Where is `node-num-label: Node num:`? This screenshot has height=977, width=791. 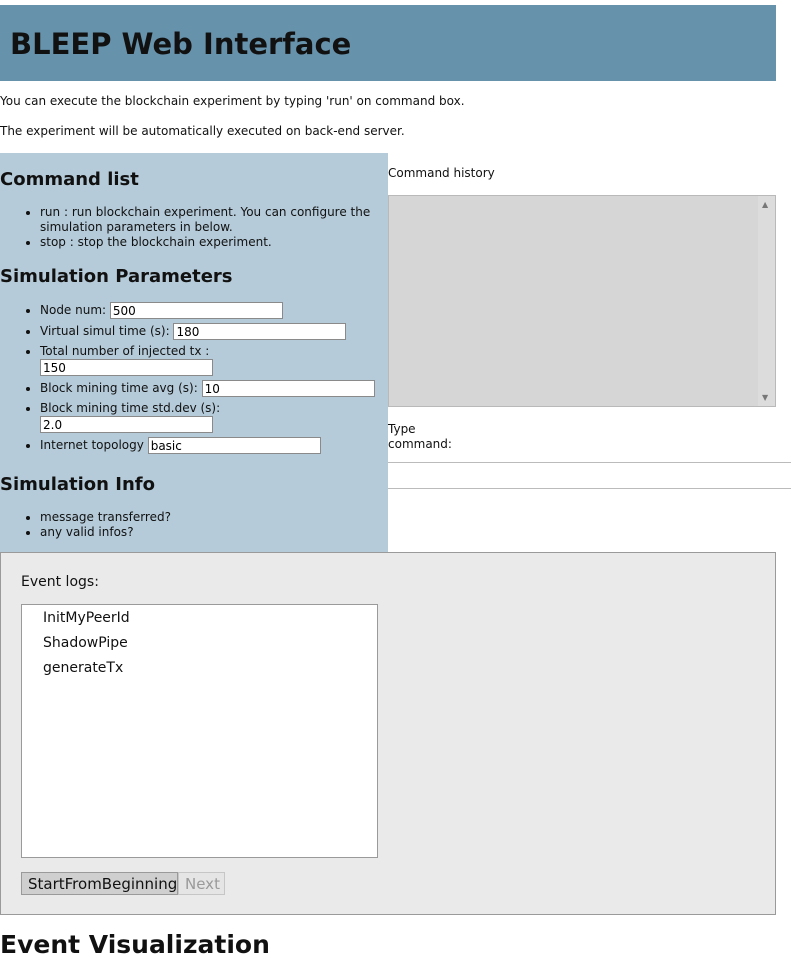 node-num-label: Node num: is located at coordinates (73, 310).